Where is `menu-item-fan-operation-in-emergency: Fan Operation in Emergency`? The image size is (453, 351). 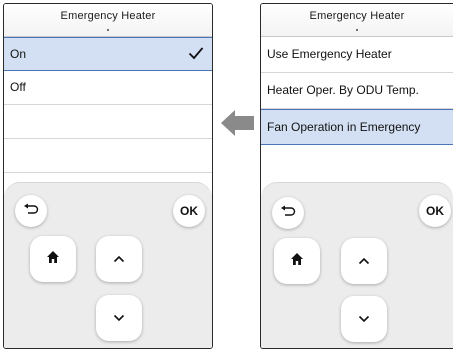
menu-item-fan-operation-in-emergency: Fan Operation in Emergency is located at coordinates (357, 127).